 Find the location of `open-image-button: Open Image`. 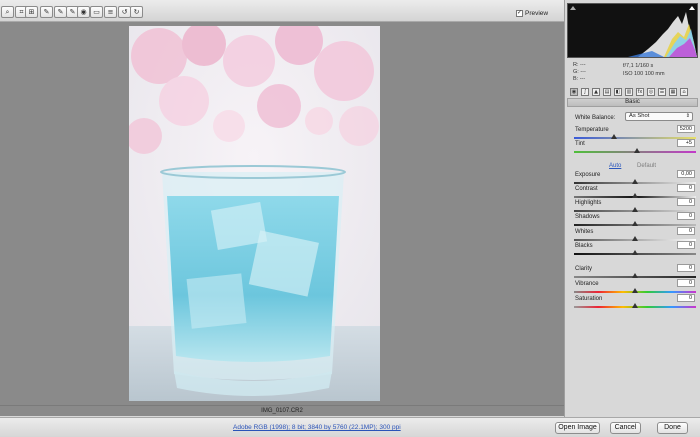

open-image-button: Open Image is located at coordinates (577, 428).